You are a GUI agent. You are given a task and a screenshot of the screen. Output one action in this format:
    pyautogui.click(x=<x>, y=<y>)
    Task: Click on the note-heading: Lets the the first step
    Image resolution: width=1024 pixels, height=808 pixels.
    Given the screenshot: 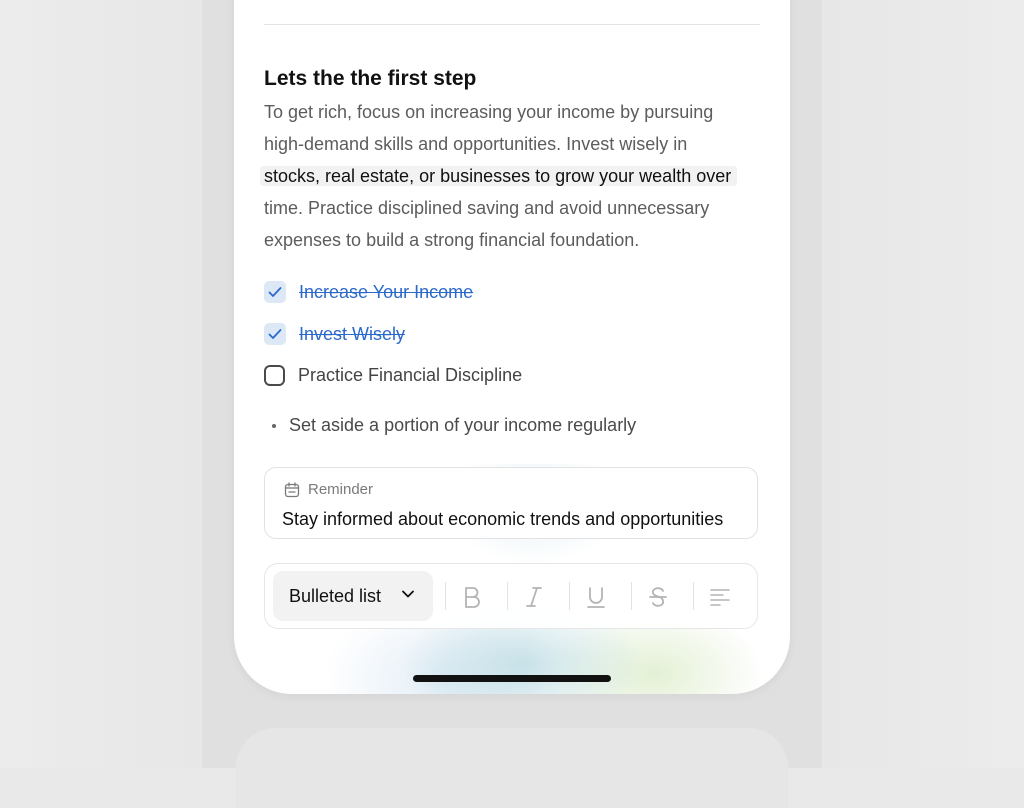 What is the action you would take?
    pyautogui.click(x=370, y=79)
    